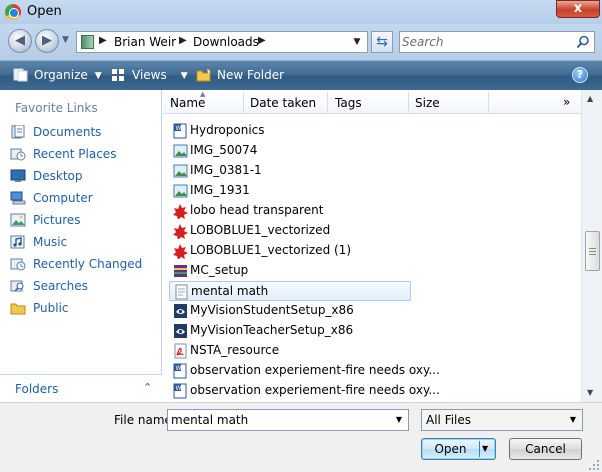 The width and height of the screenshot is (602, 472). I want to click on folders-label: Folders, so click(37, 389).